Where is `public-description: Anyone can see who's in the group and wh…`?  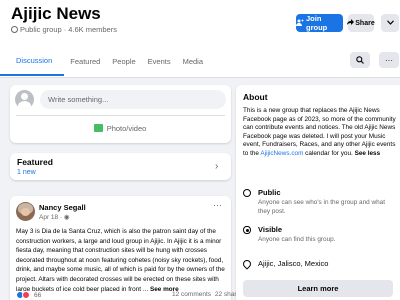 public-description: Anyone can see who's in the group and wh… is located at coordinates (321, 207).